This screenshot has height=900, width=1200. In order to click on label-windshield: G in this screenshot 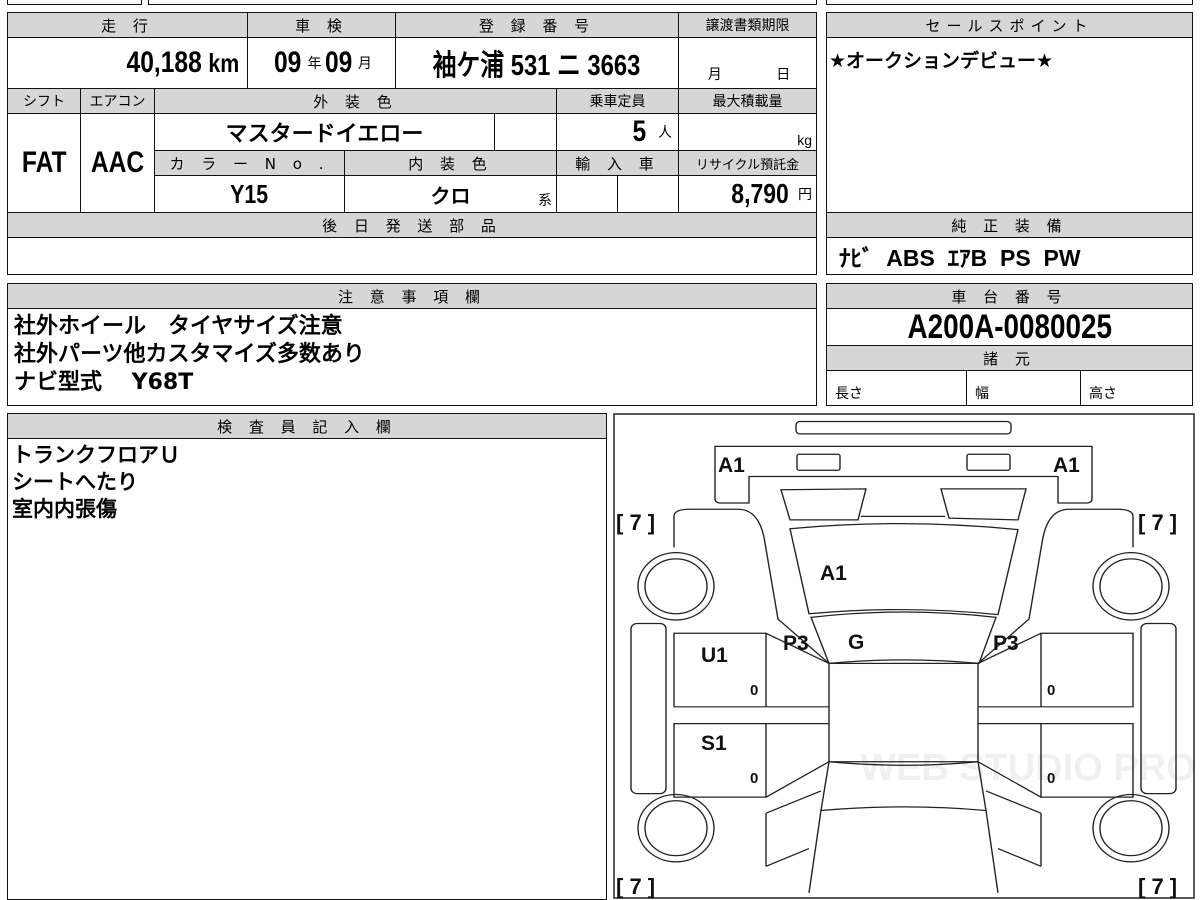, I will do `click(856, 642)`.